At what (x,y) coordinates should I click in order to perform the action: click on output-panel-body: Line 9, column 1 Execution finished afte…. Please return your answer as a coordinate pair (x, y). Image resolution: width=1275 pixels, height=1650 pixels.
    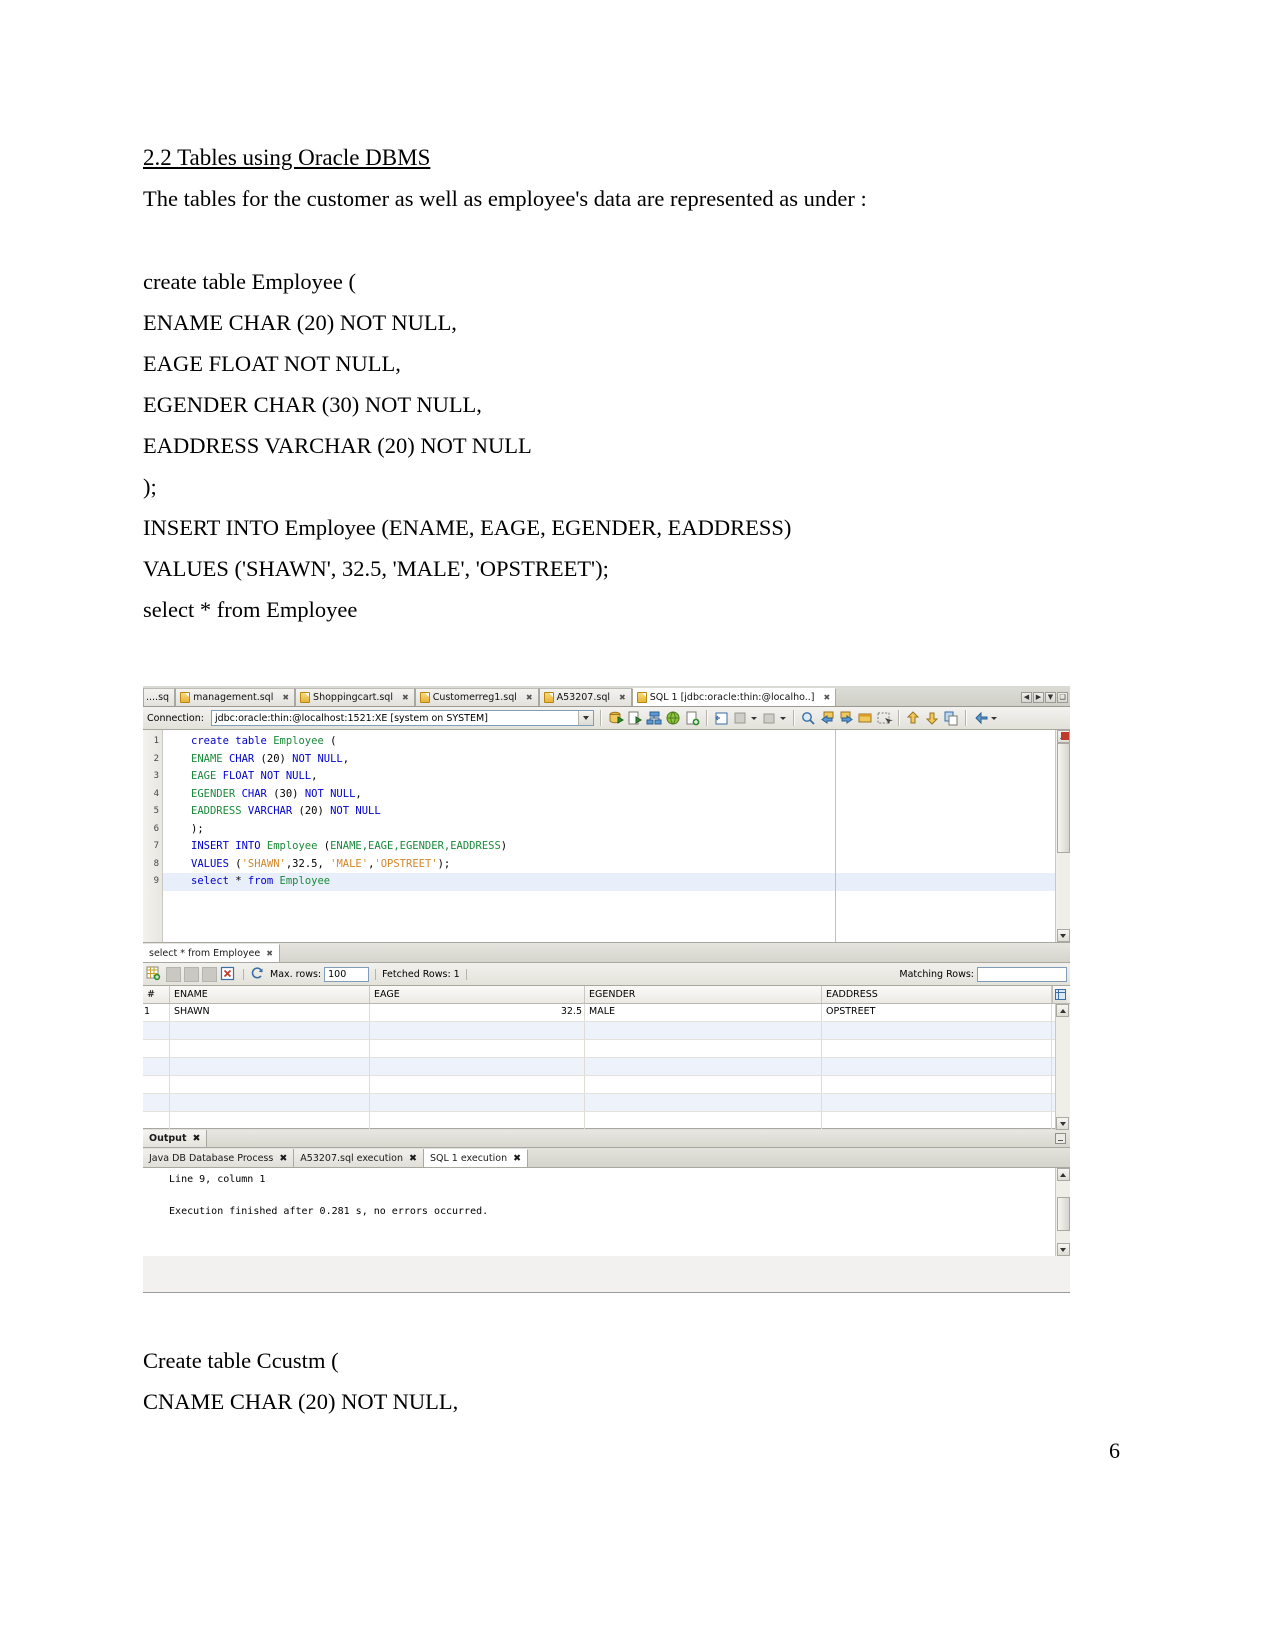
    Looking at the image, I should click on (606, 1212).